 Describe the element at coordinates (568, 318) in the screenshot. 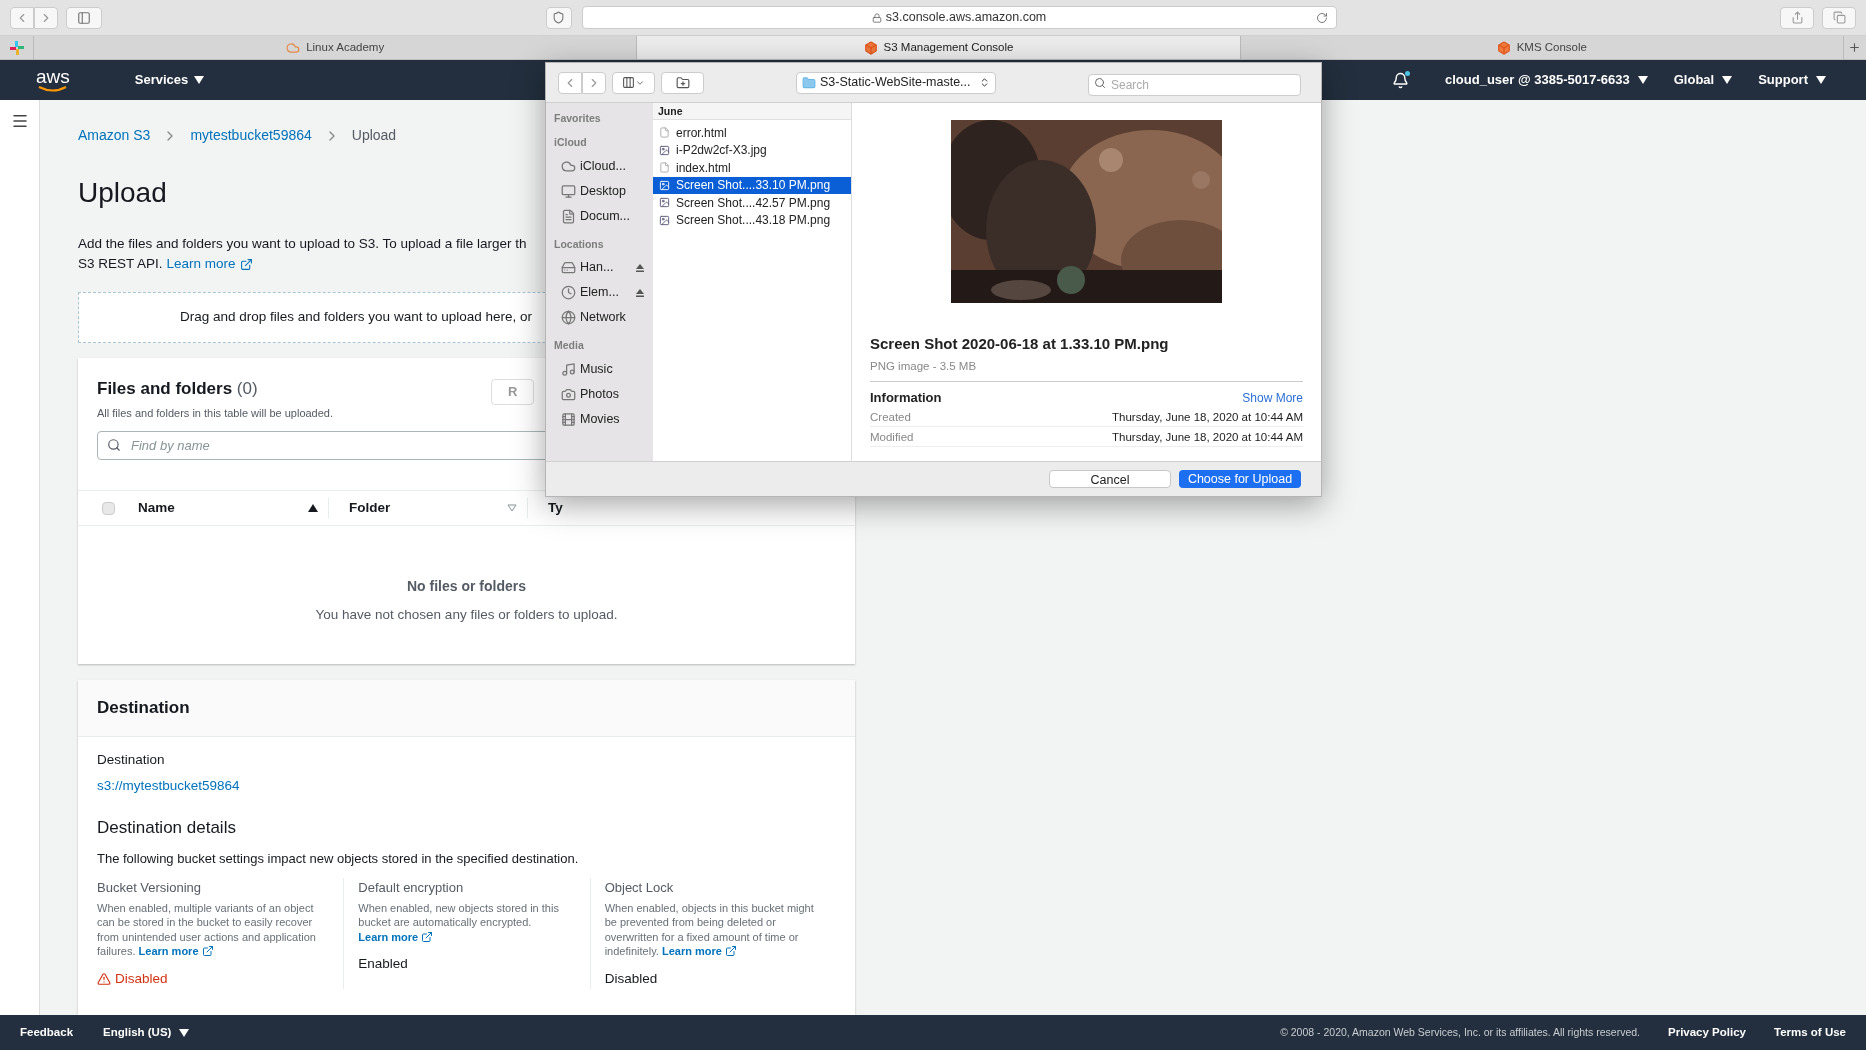

I see `globe-icon` at that location.